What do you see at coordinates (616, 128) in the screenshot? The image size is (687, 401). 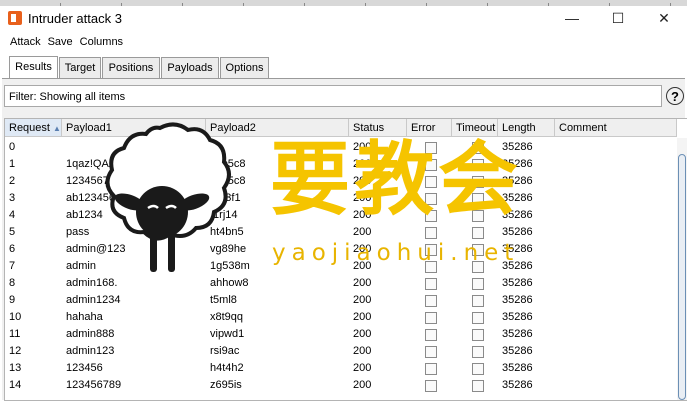 I see `column-header-comment: Comment` at bounding box center [616, 128].